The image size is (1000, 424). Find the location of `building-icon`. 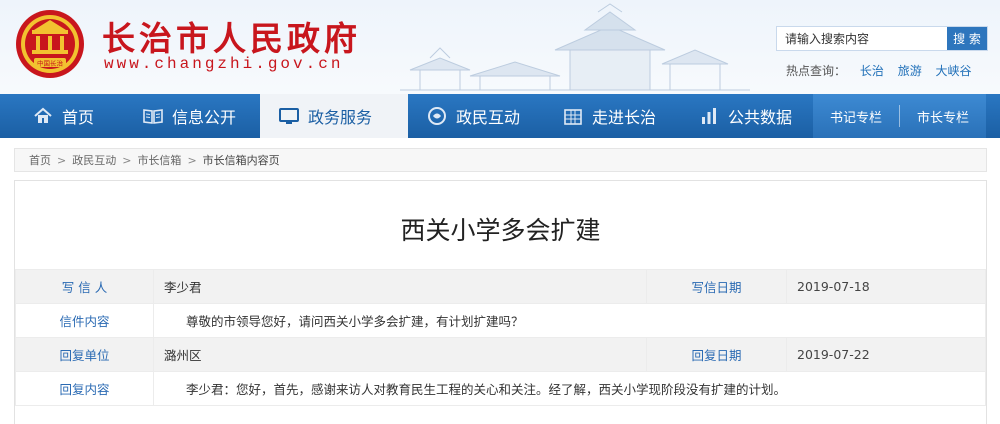

building-icon is located at coordinates (573, 117).